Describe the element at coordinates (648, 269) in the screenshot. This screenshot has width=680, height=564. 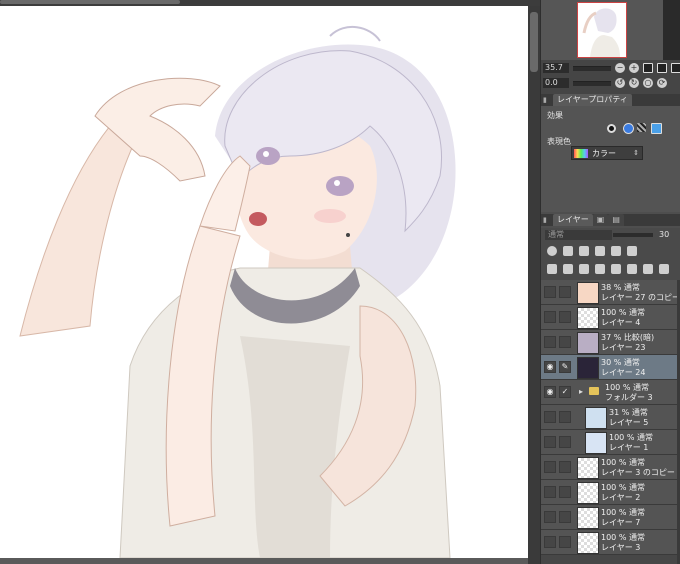
I see `mask-apply-icon` at that location.